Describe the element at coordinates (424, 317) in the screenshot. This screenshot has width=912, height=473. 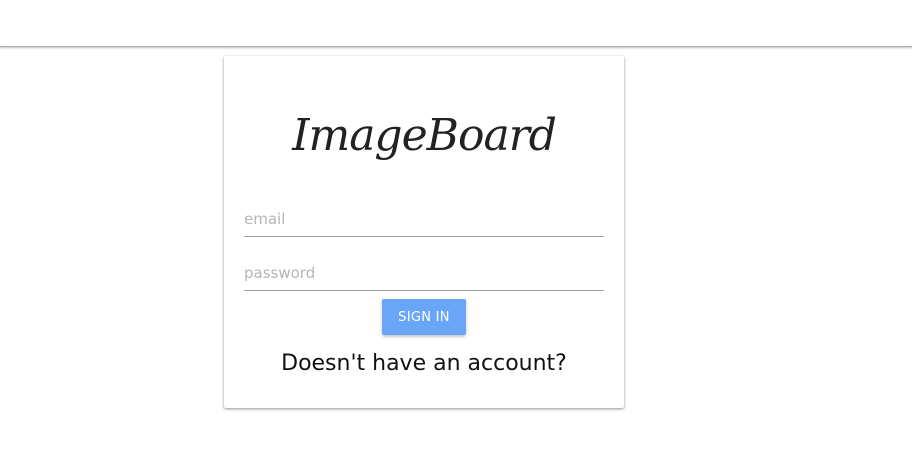
I see `sign-in-button: SIGN IN` at that location.